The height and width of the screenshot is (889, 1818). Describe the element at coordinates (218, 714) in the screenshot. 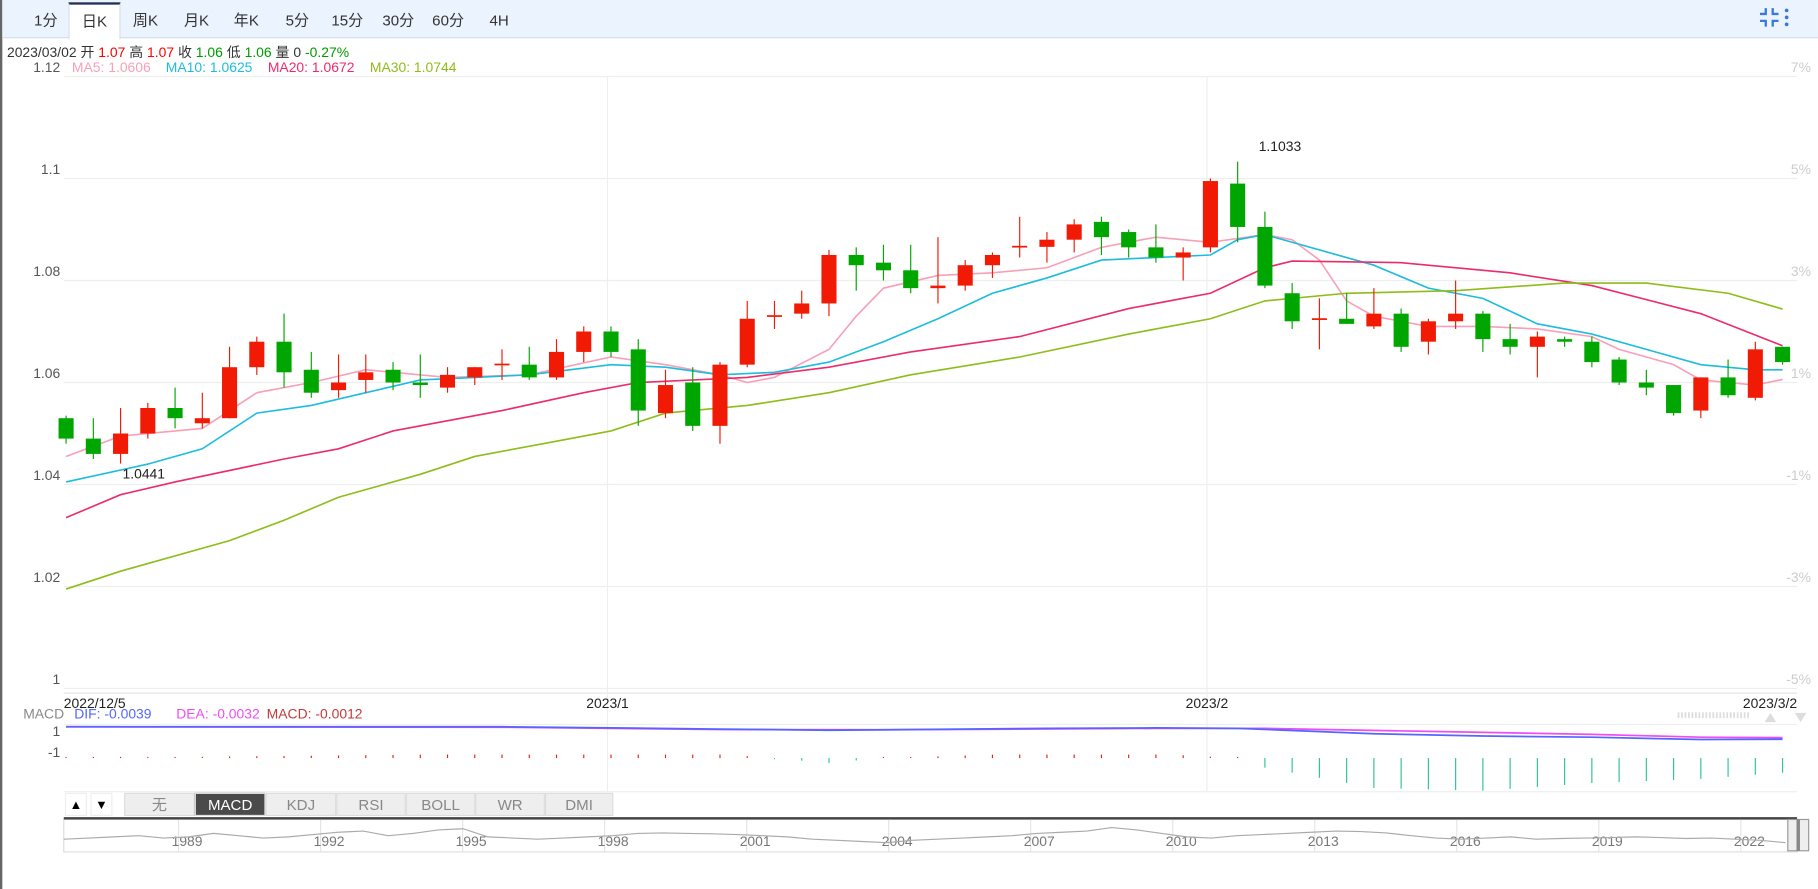

I see `dea-legend: DEA: -0.0032` at that location.